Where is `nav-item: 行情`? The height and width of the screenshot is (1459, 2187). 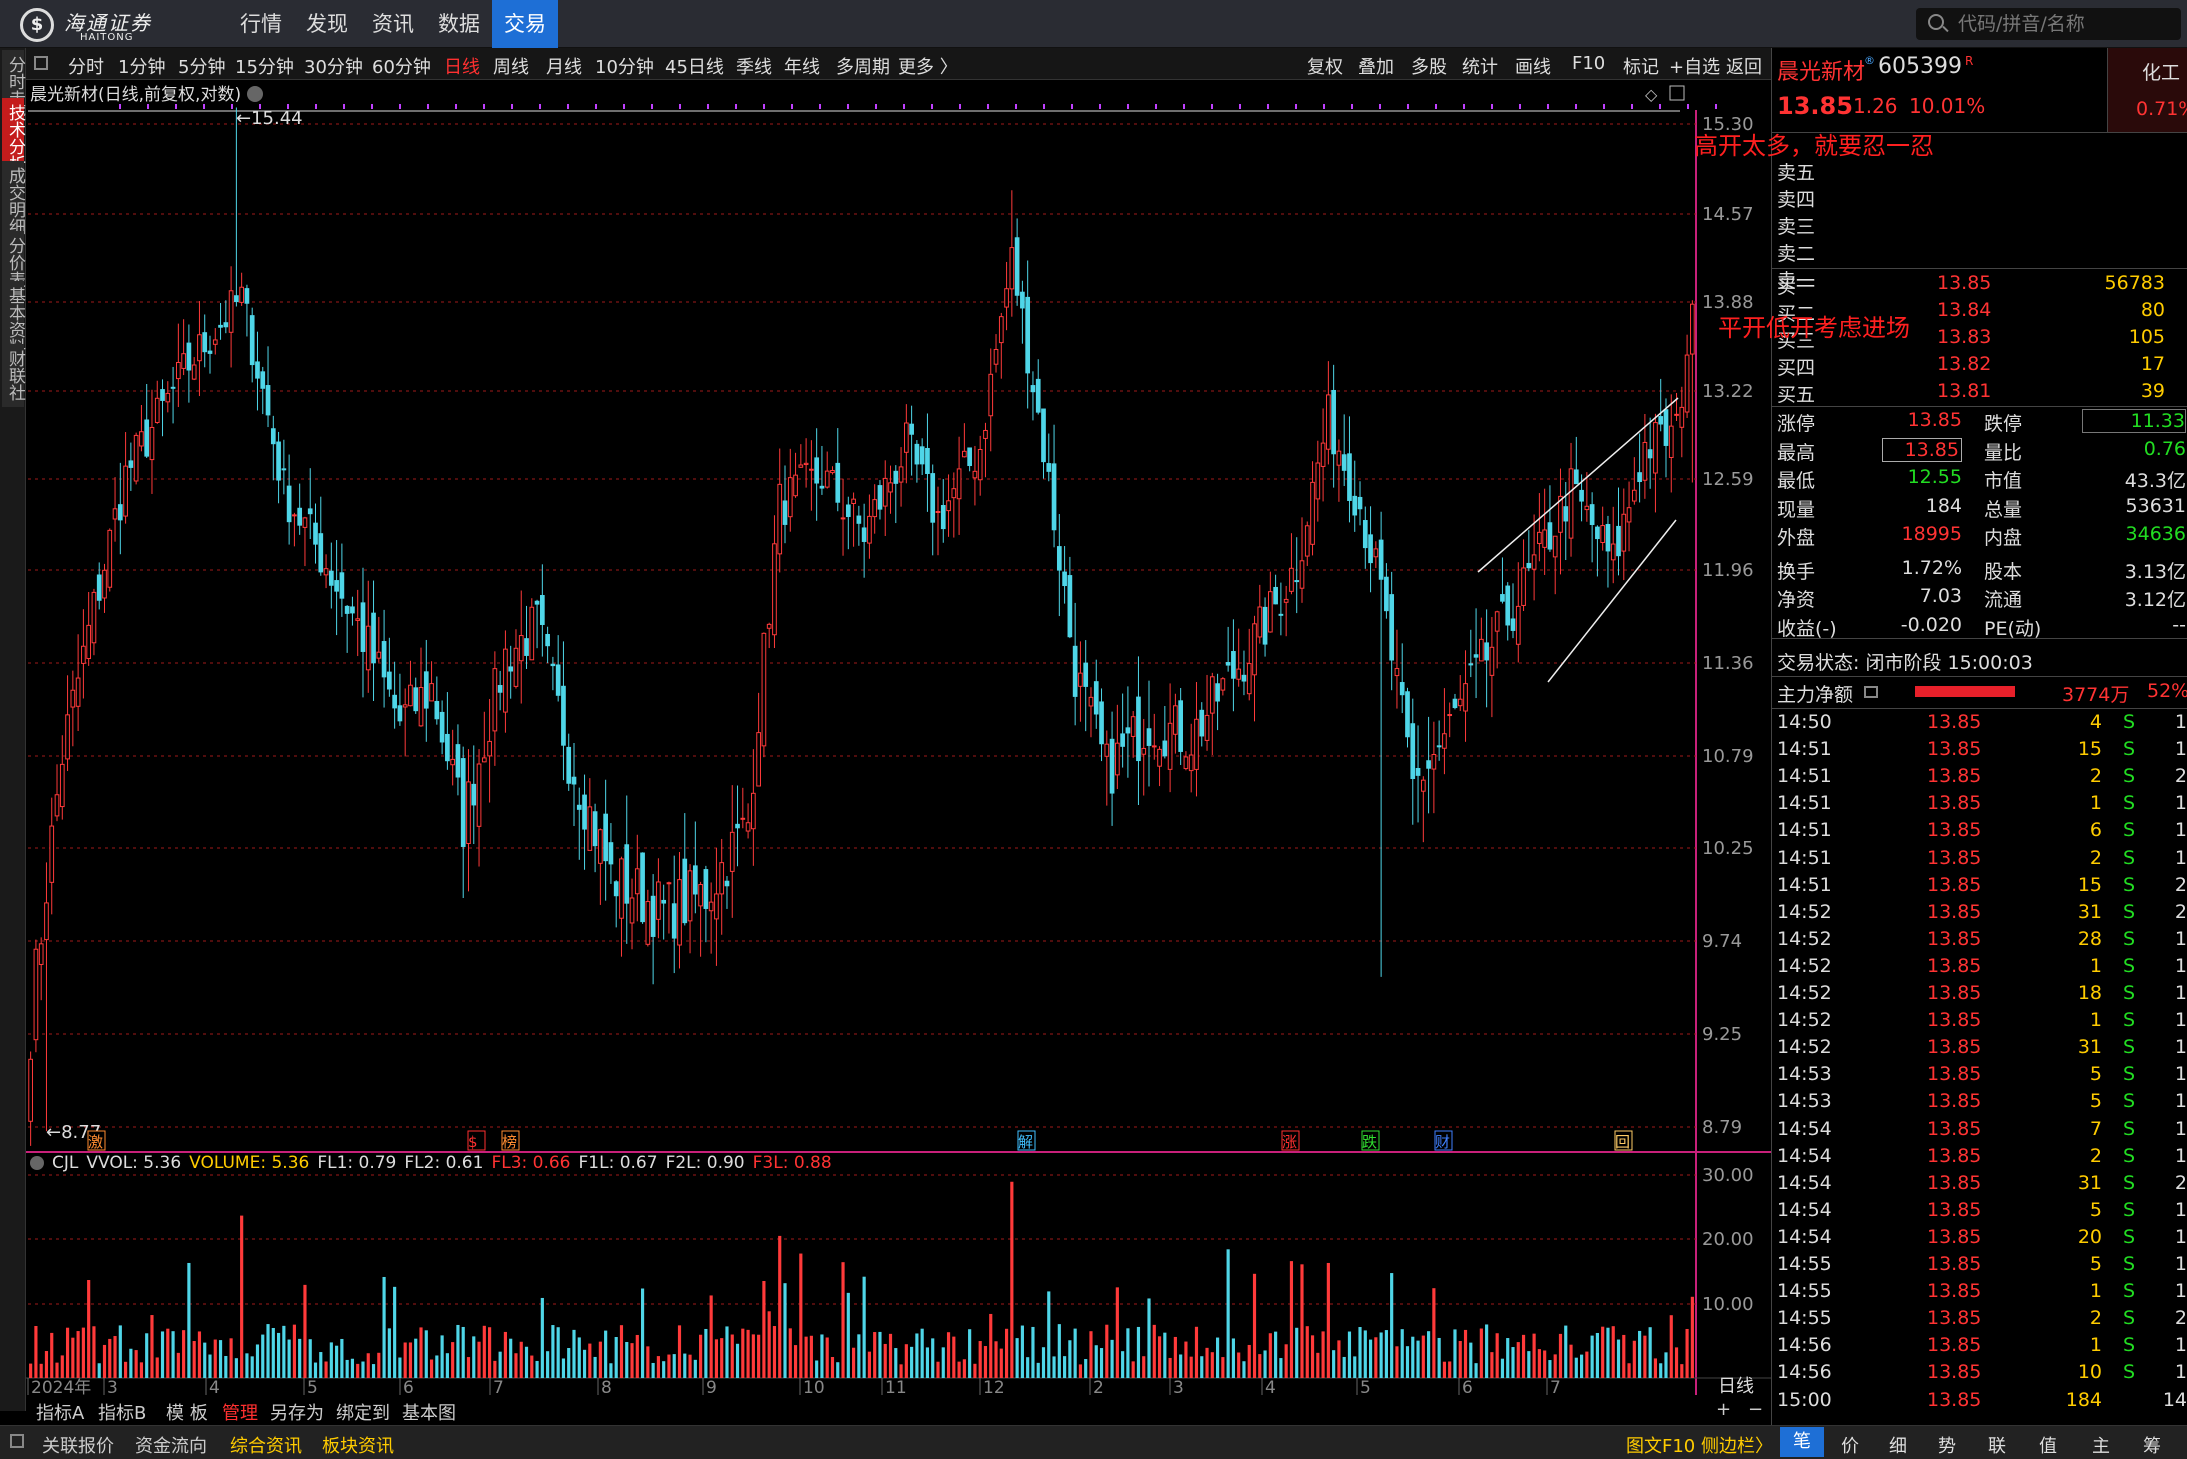
nav-item: 行情 is located at coordinates (261, 24).